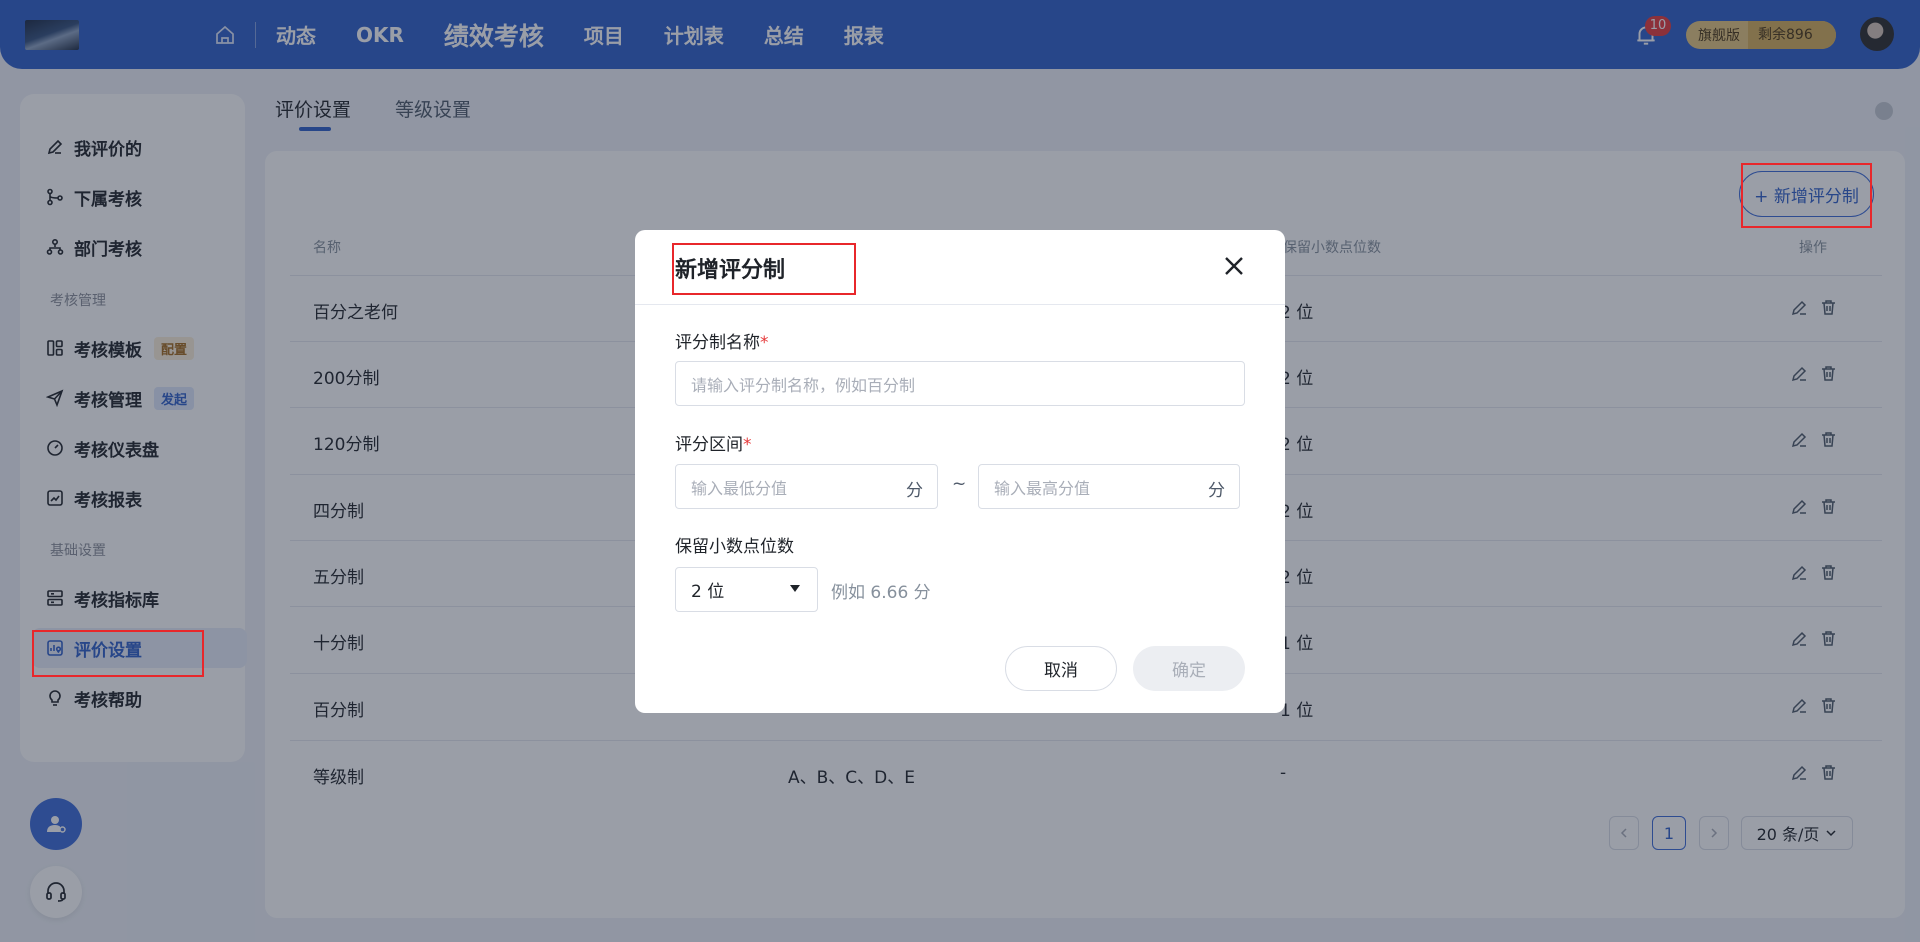 This screenshot has height=942, width=1920. Describe the element at coordinates (709, 445) in the screenshot. I see `label-text: 评分区间` at that location.